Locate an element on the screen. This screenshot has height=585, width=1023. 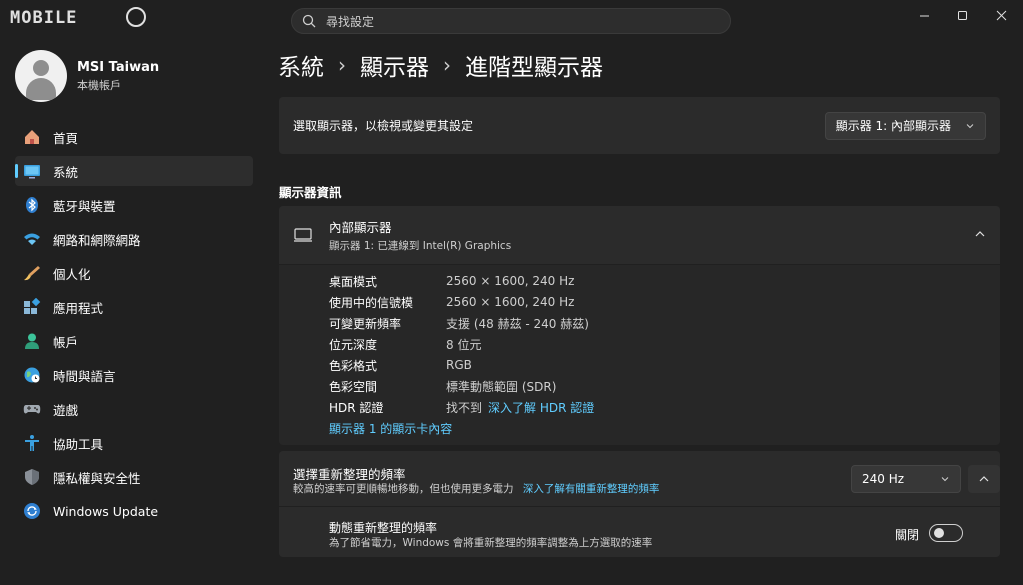
shield-icon is located at coordinates (32, 477).